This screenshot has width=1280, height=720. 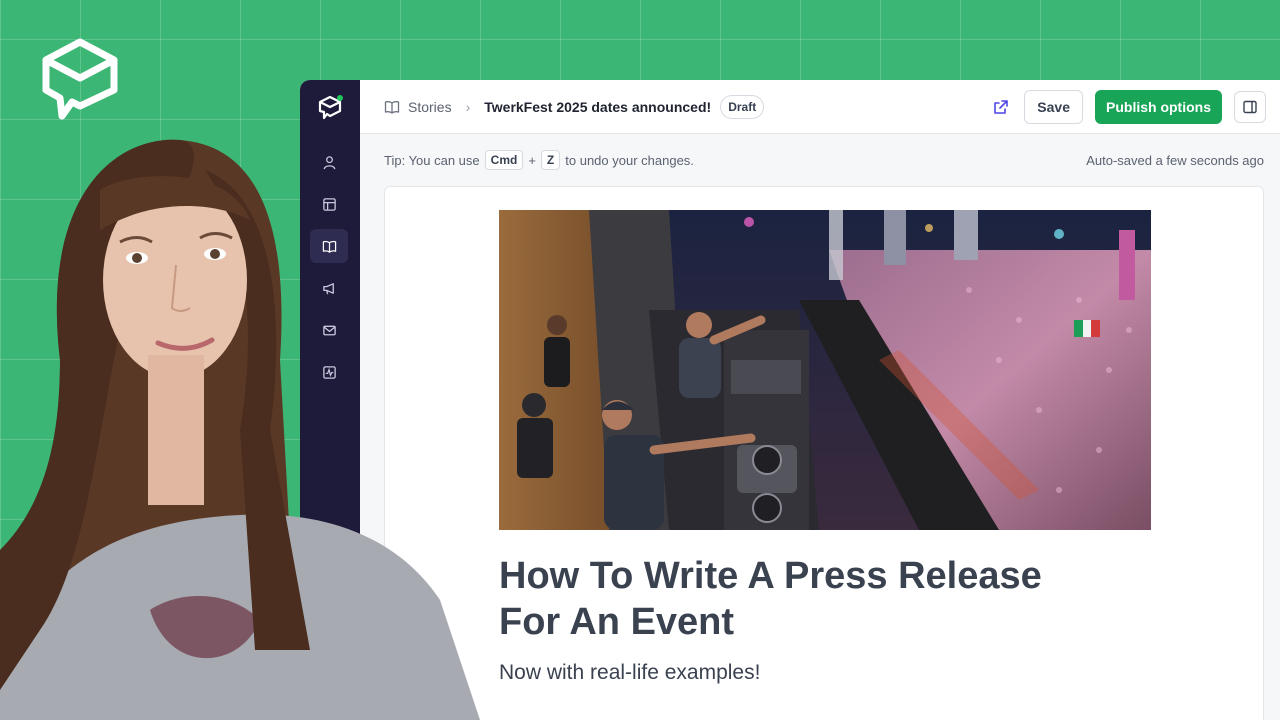 I want to click on tip-plus: +, so click(x=532, y=160).